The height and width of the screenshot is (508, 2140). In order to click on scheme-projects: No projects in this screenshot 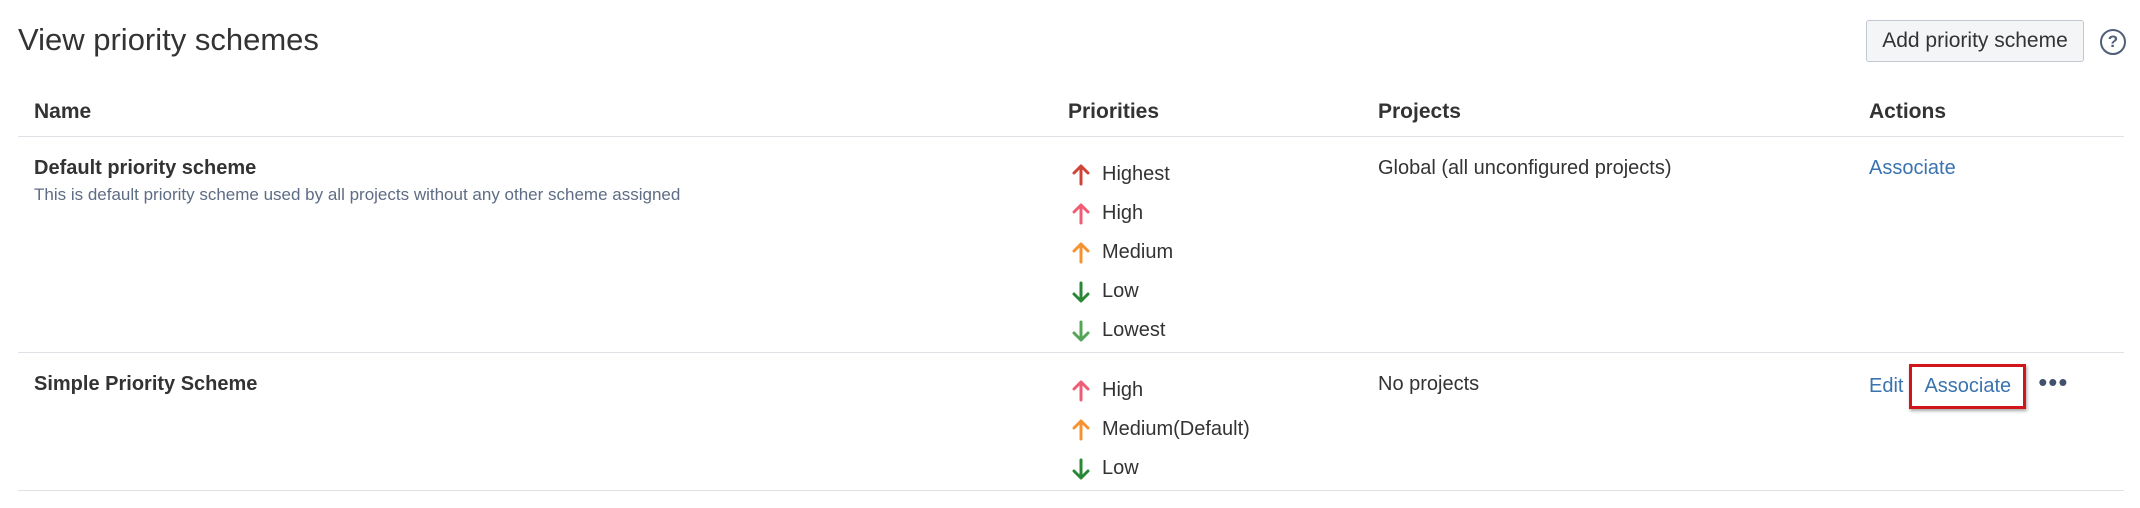, I will do `click(1429, 384)`.